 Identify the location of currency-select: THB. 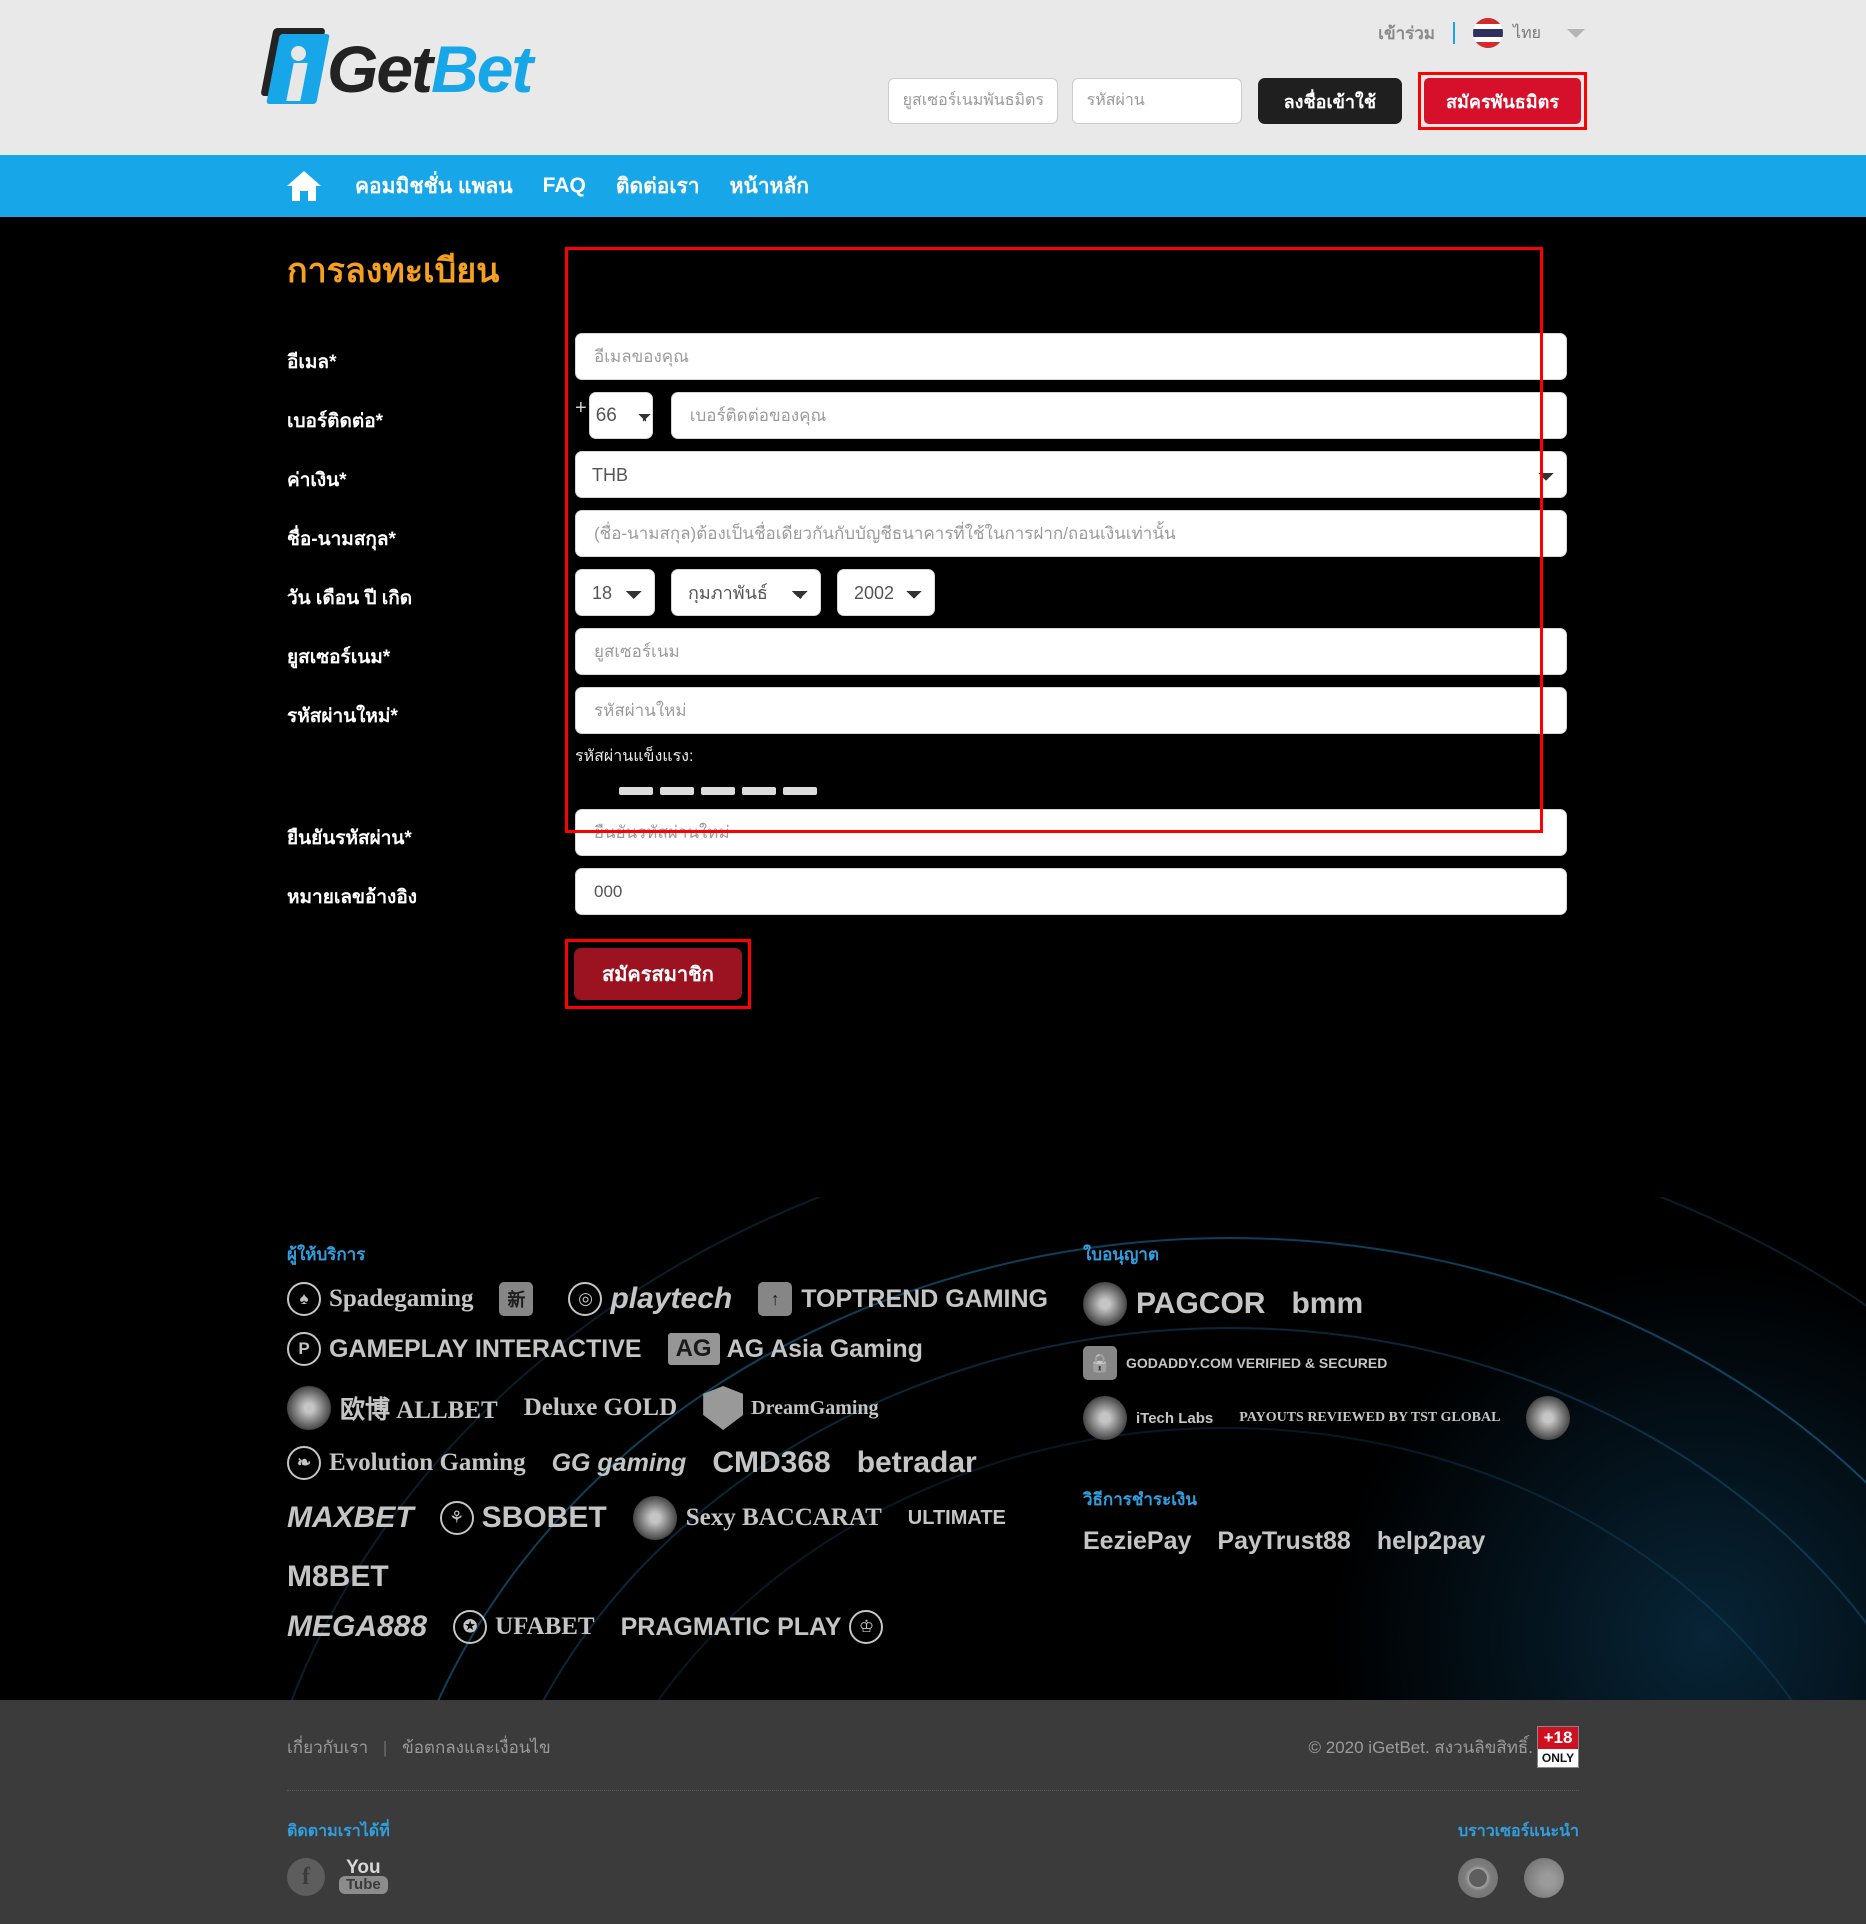
(1071, 474).